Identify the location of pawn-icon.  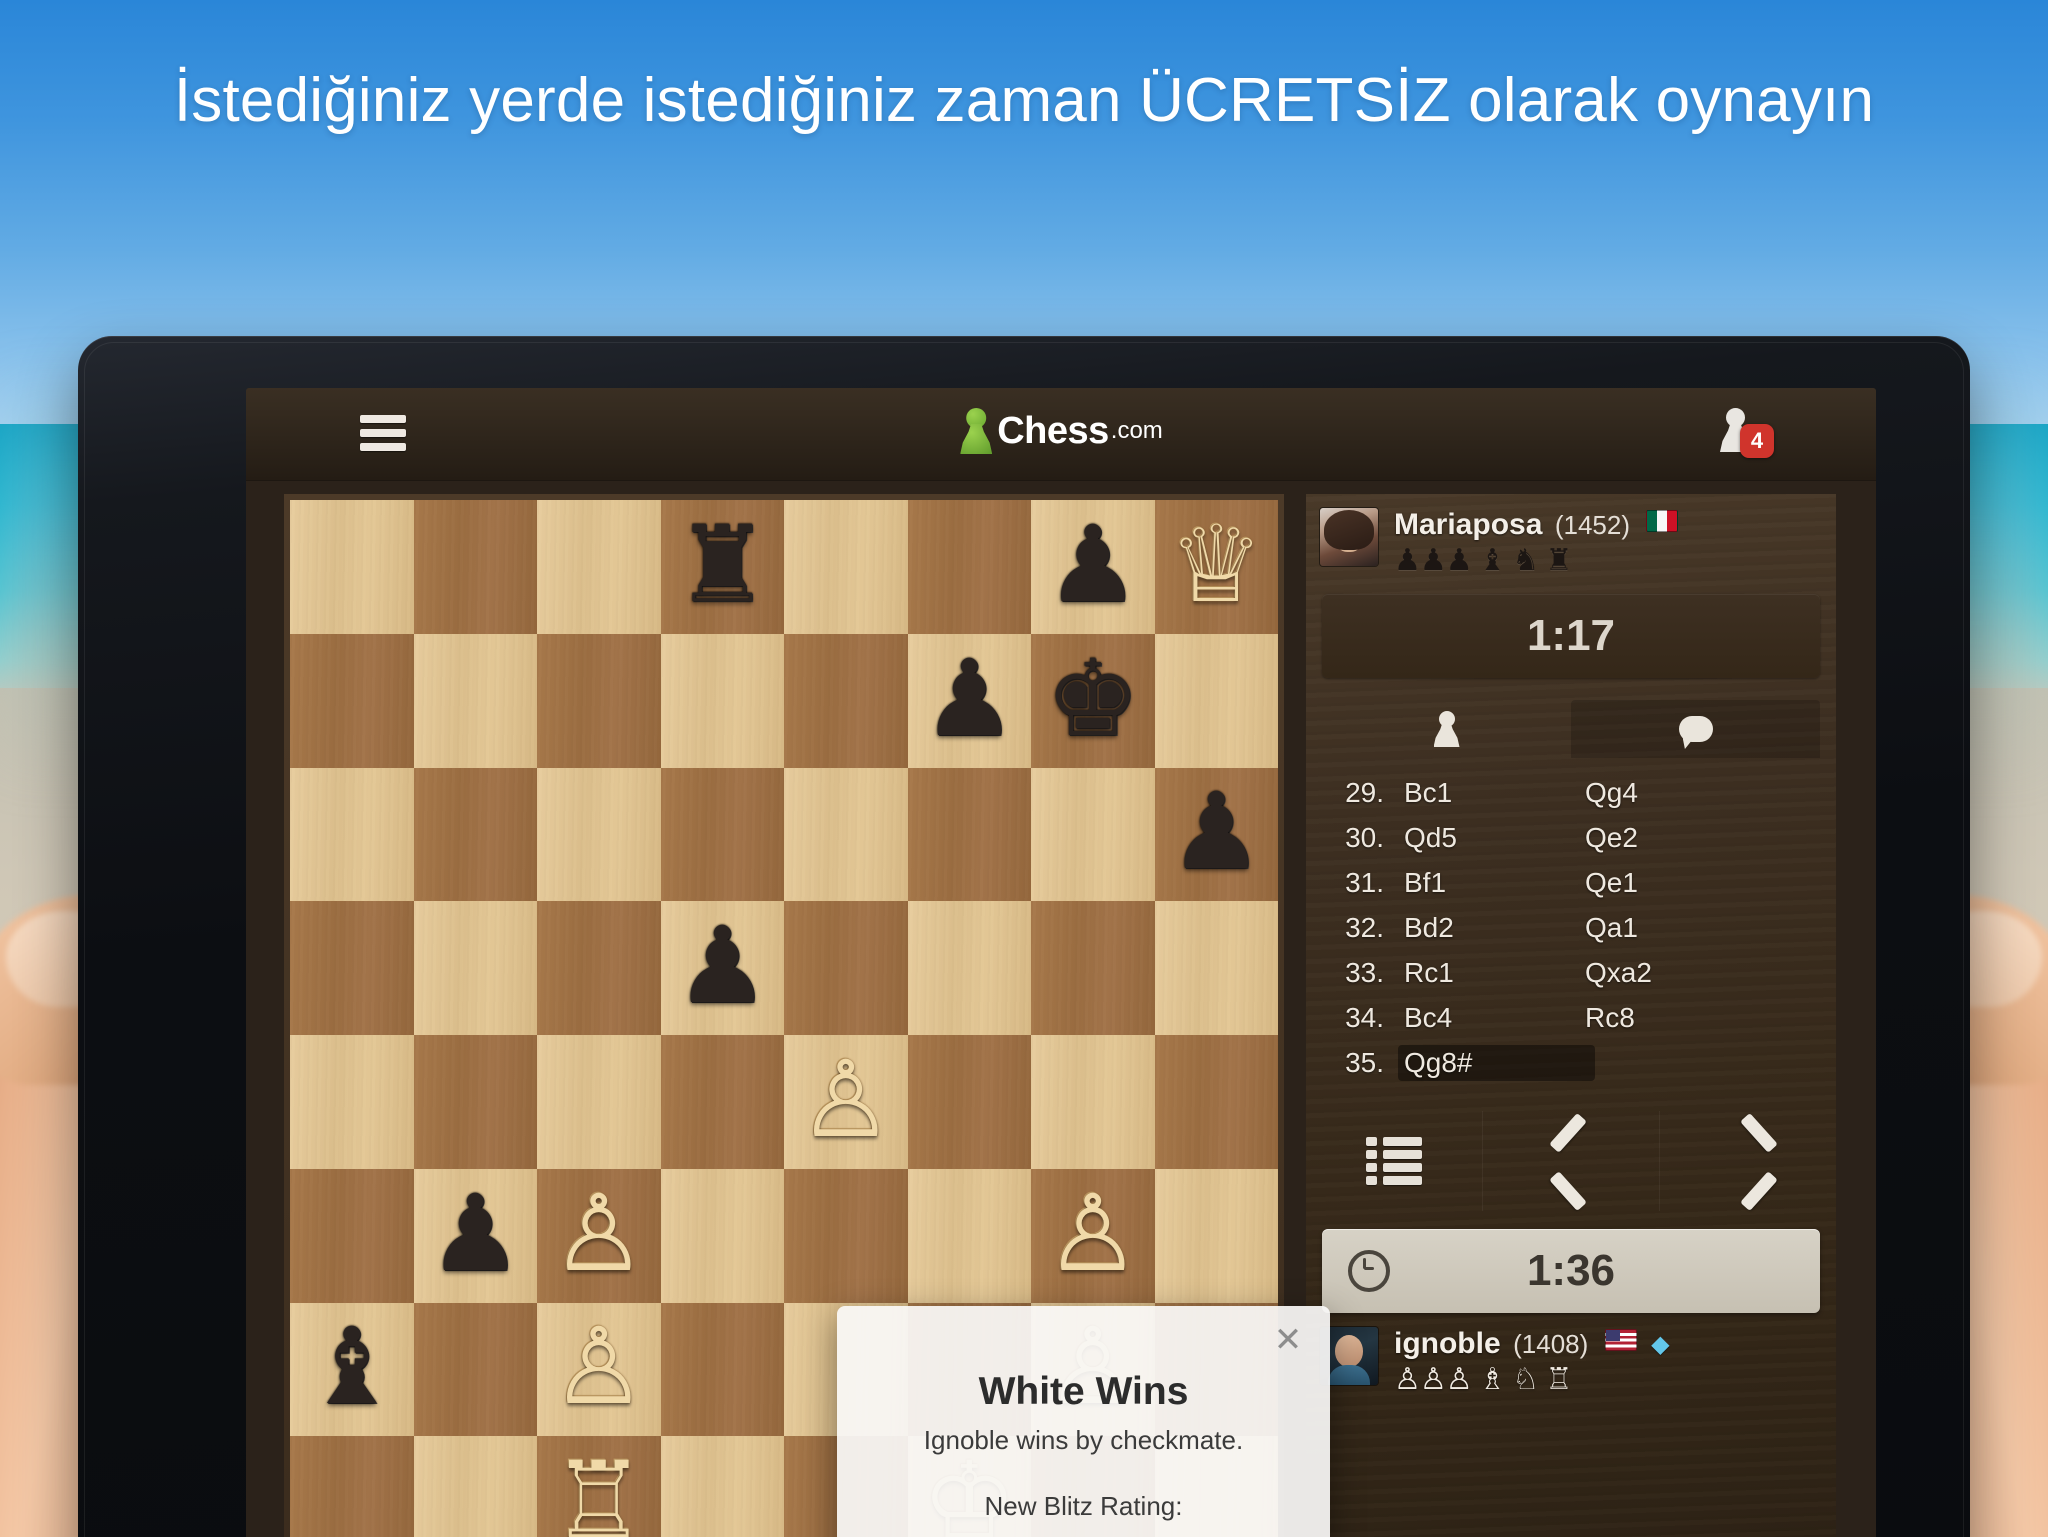
(1446, 729).